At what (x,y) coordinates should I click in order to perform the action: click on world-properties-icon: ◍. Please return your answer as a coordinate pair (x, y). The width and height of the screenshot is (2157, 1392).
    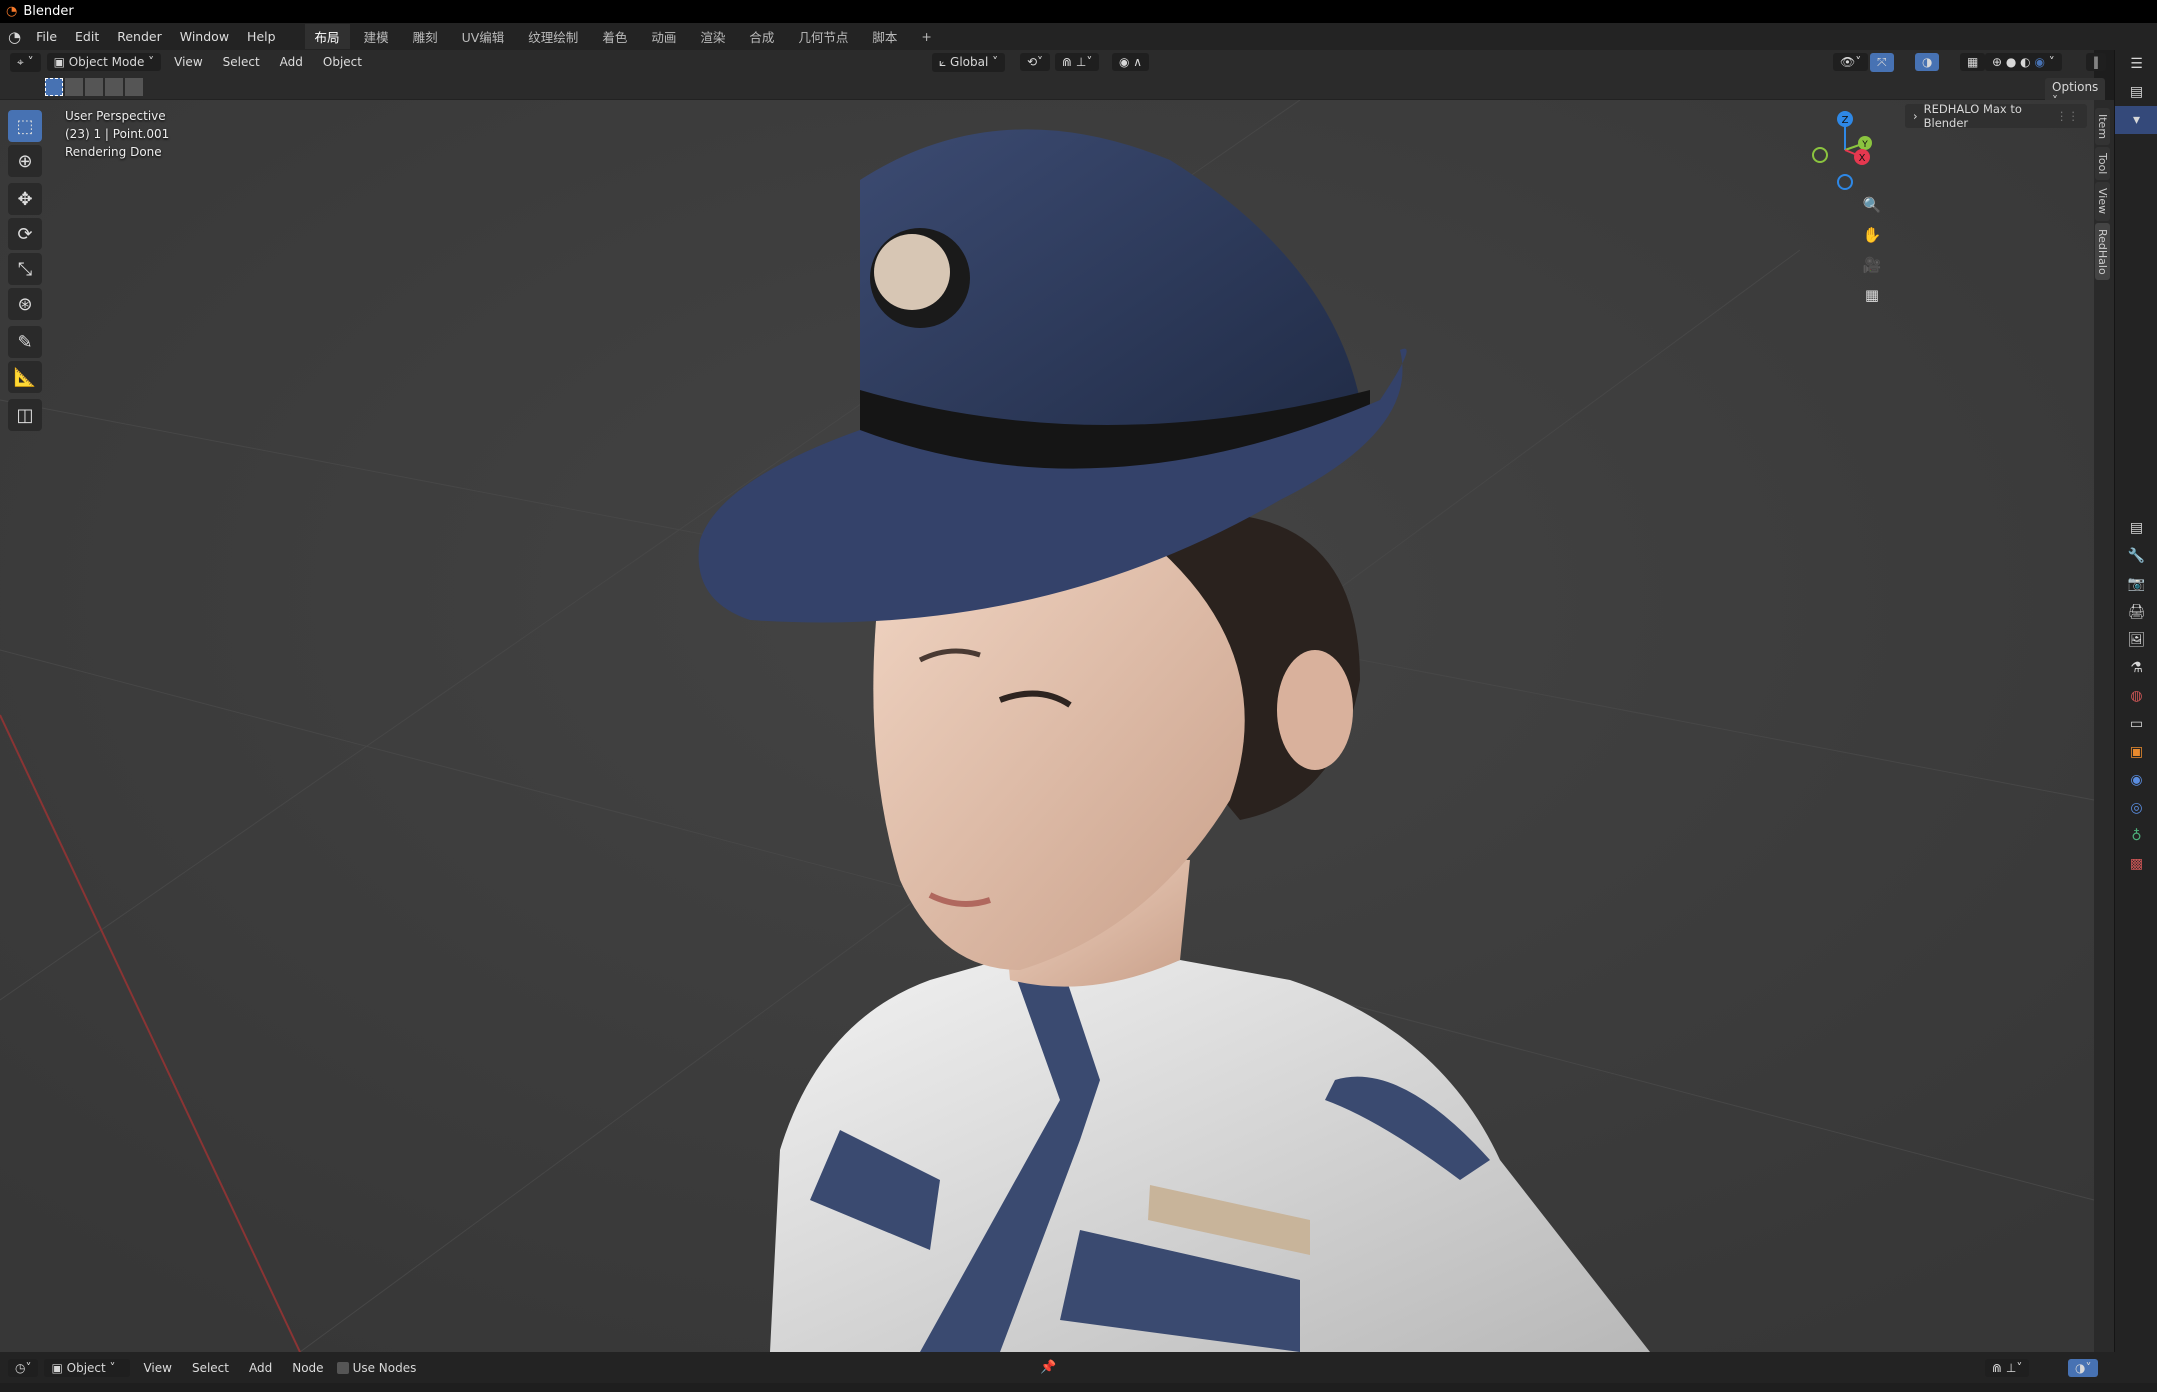
    Looking at the image, I should click on (2136, 696).